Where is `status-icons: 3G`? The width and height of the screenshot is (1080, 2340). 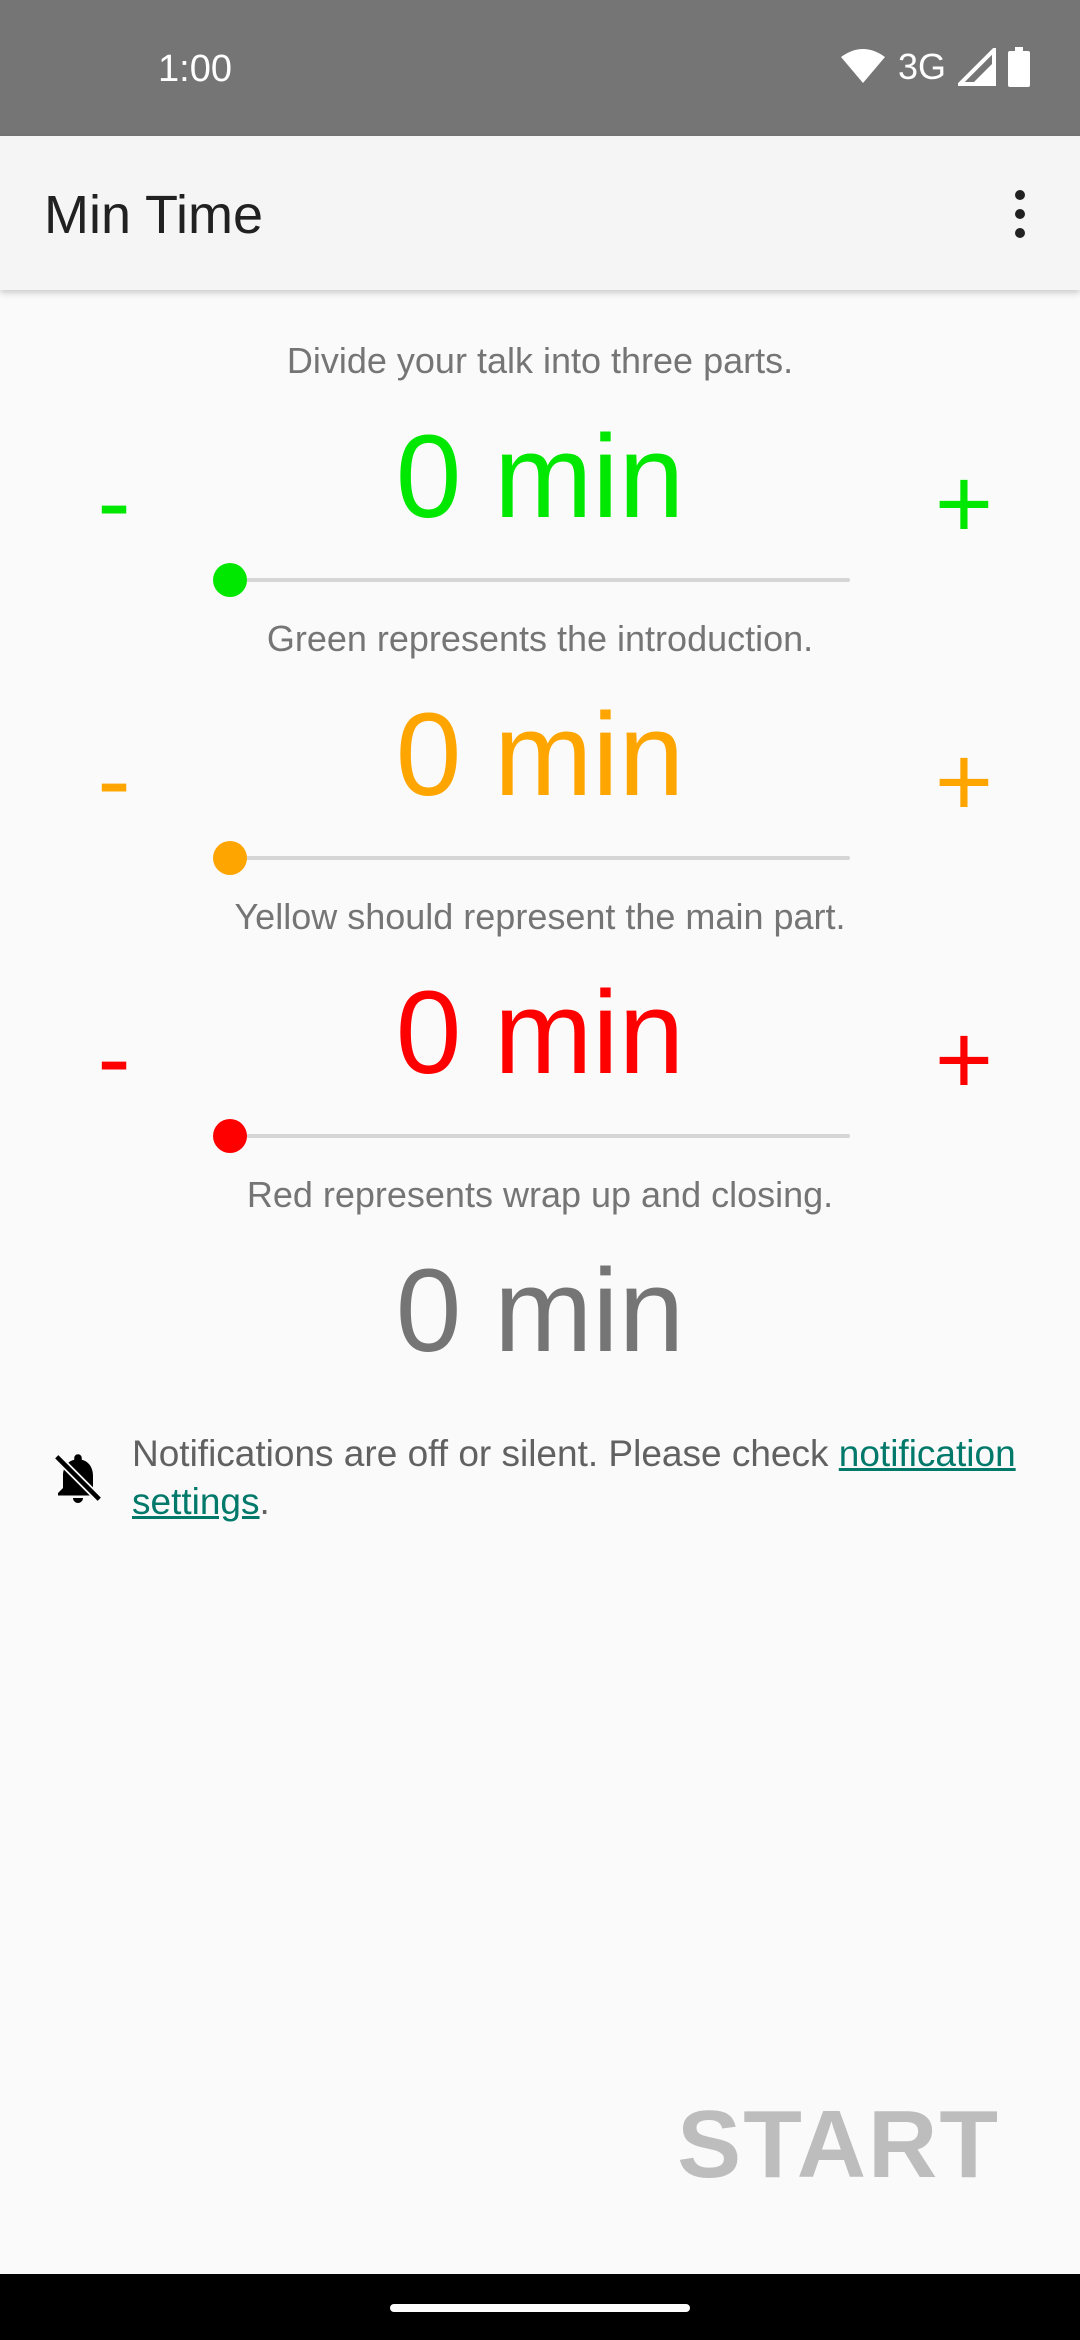 status-icons: 3G is located at coordinates (935, 67).